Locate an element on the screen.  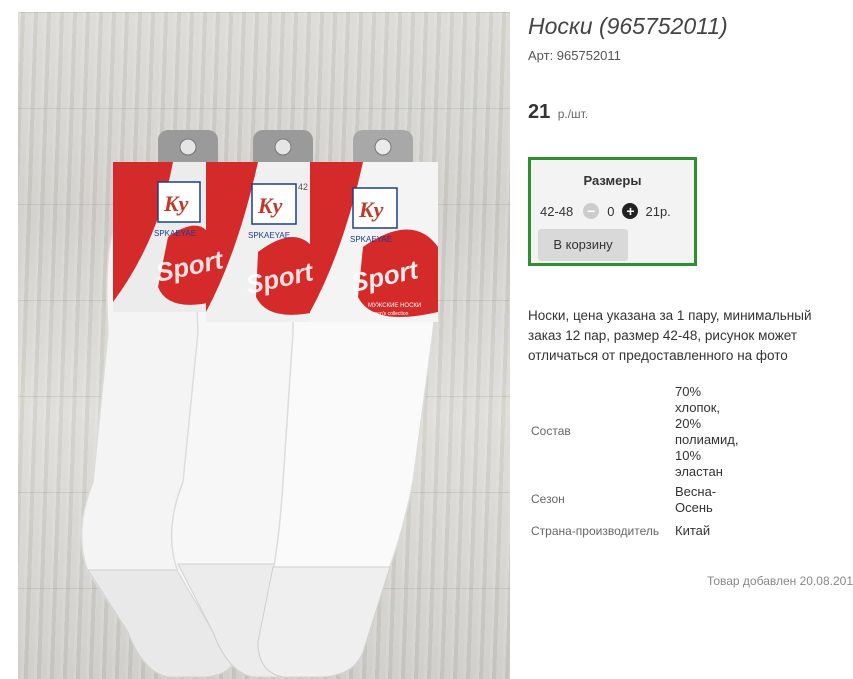
price-value: 21 is located at coordinates (539, 112).